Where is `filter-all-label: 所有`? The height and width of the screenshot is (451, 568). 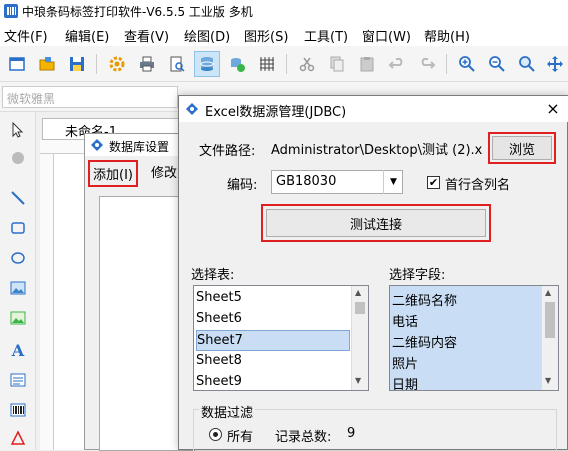 filter-all-label: 所有 is located at coordinates (240, 437).